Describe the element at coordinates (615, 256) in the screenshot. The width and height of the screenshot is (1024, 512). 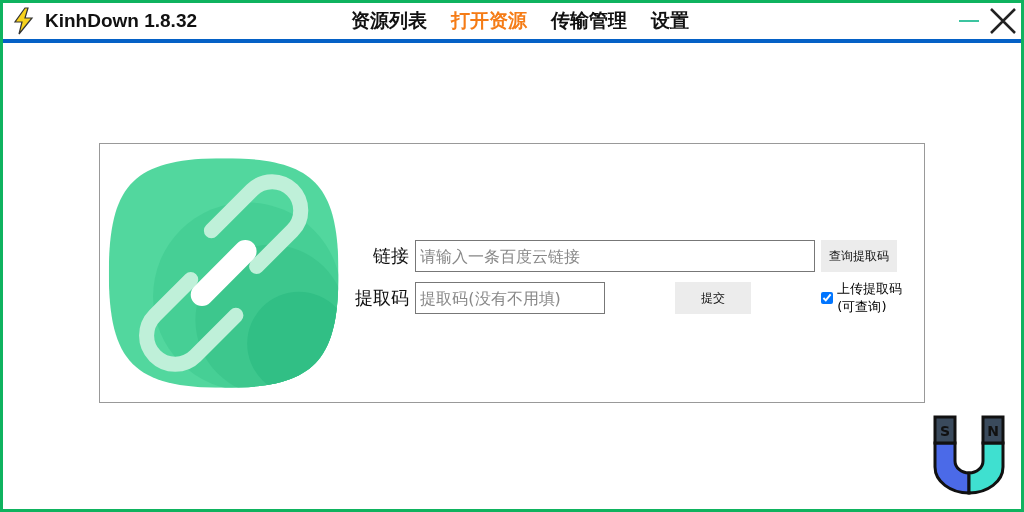
I see `link-input: 请输入一条百度云链接` at that location.